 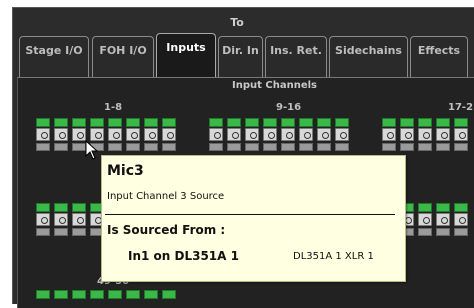 I want to click on tab-ins-ret: Ins. Ret., so click(x=296, y=57).